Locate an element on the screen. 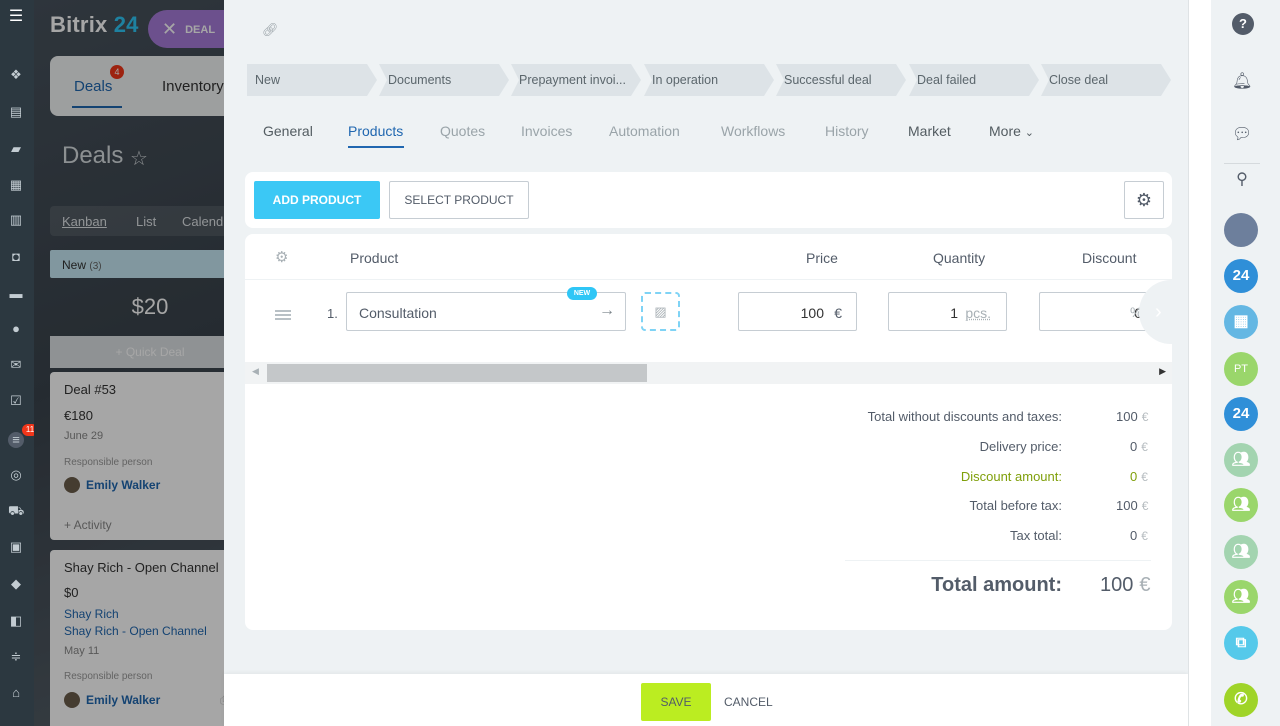 The width and height of the screenshot is (1280, 726). quantity-input: 1 pcs. is located at coordinates (947, 311).